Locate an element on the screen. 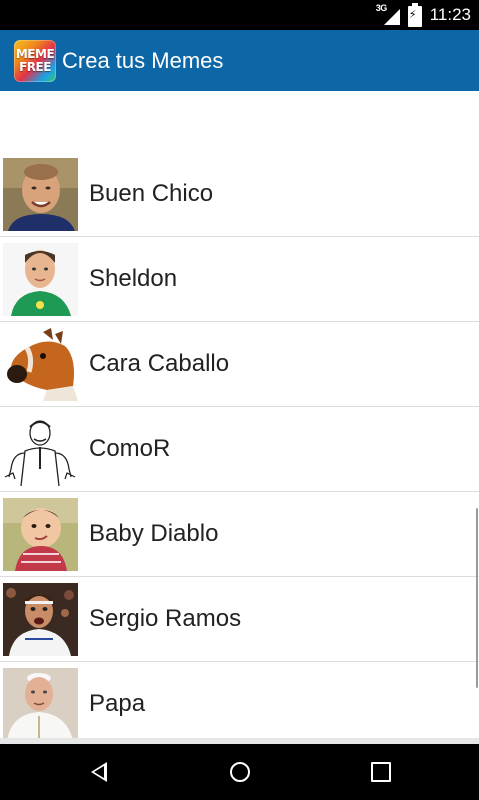  recent-apps-icon is located at coordinates (381, 772).